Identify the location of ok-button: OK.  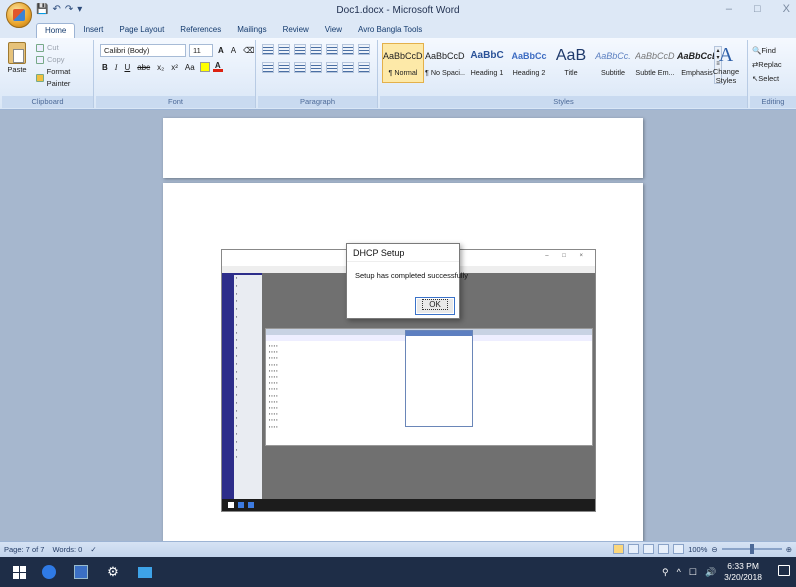
(435, 306).